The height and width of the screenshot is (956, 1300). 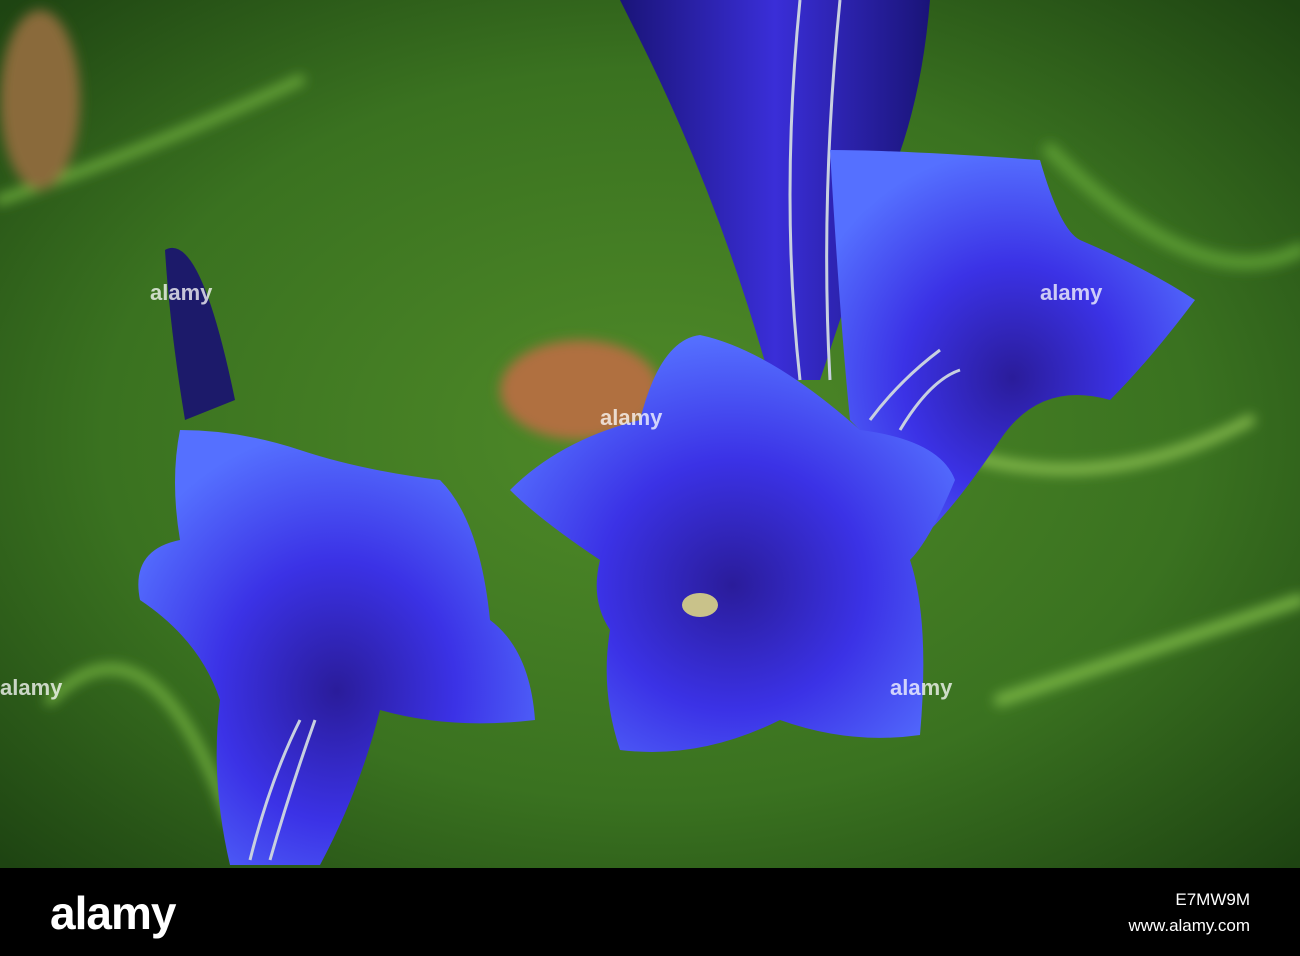 I want to click on alamy-logo: alamy, so click(x=113, y=913).